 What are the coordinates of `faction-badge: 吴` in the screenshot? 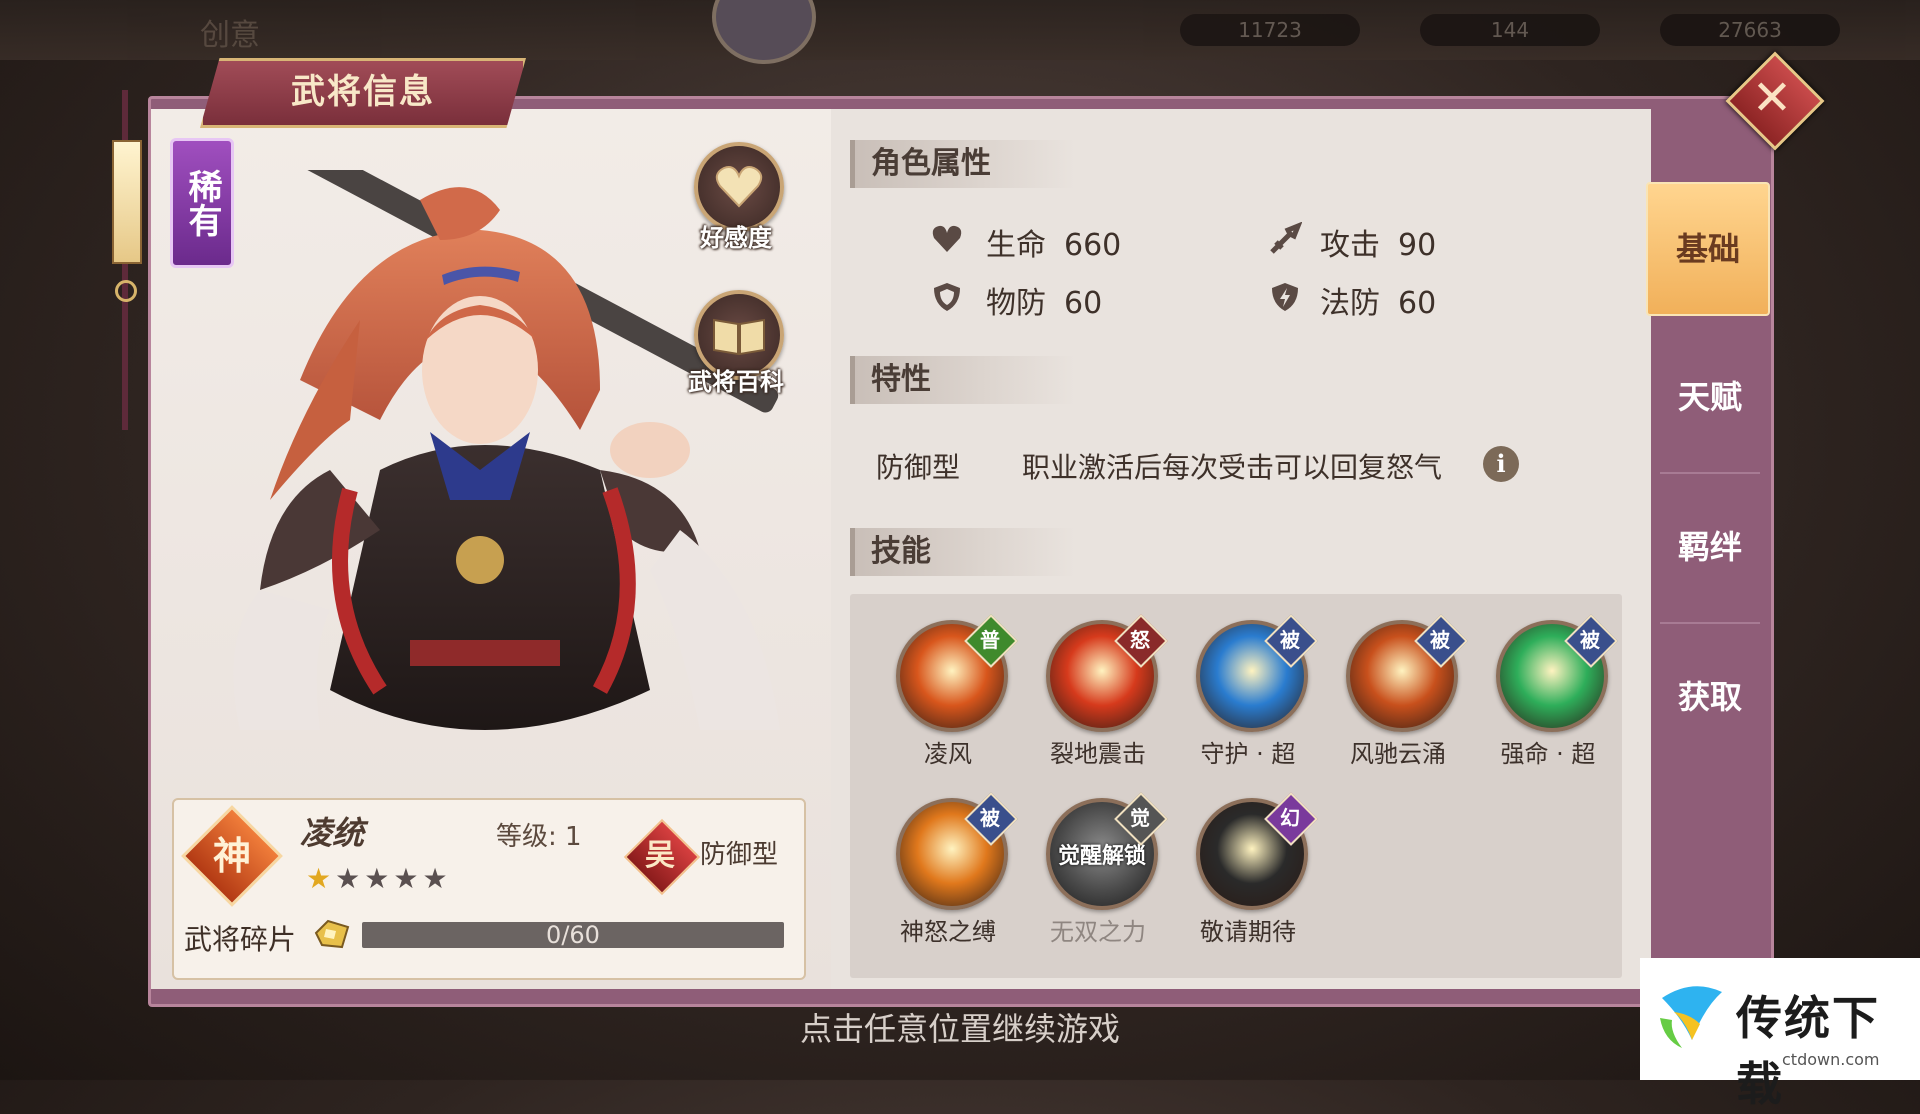 It's located at (660, 855).